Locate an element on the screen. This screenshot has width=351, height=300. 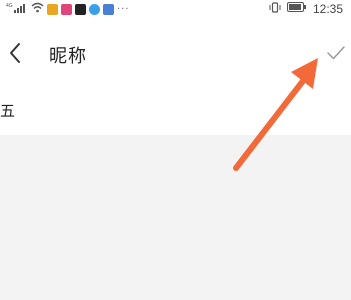
checkmark-icon is located at coordinates (336, 53).